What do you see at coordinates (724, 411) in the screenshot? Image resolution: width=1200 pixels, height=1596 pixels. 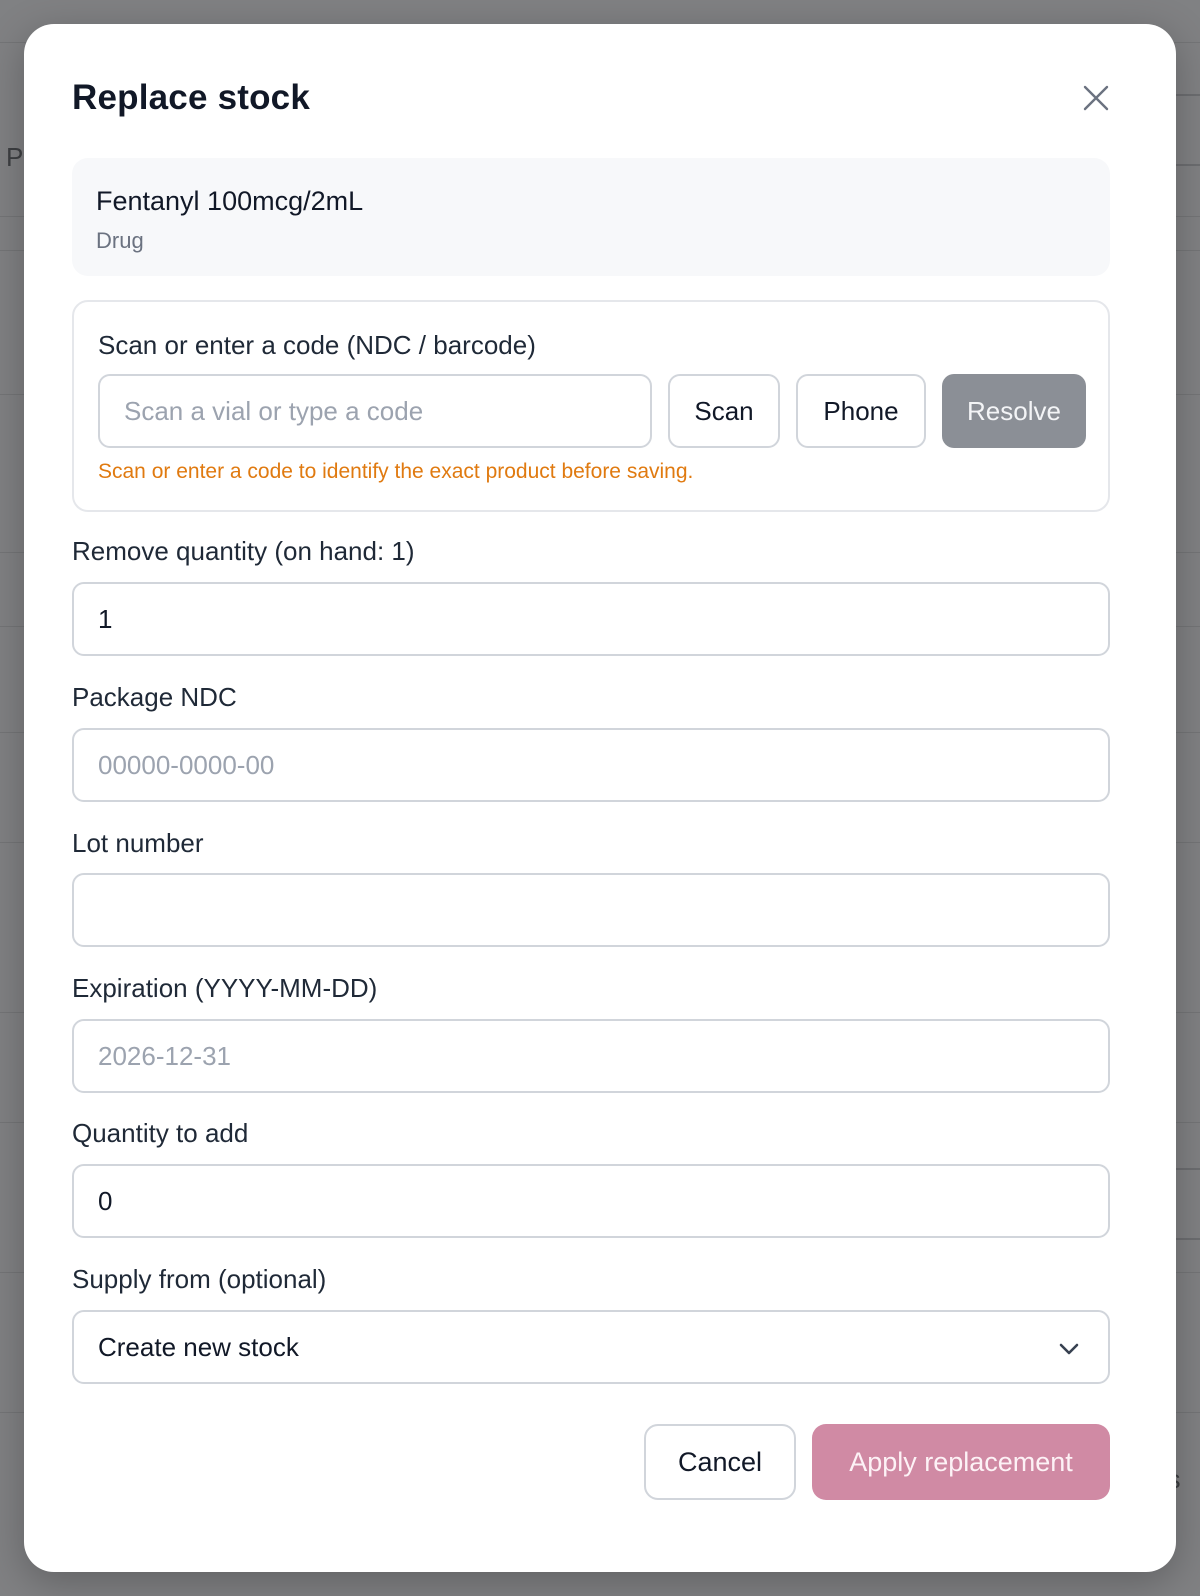 I see `scan-button: Scan` at bounding box center [724, 411].